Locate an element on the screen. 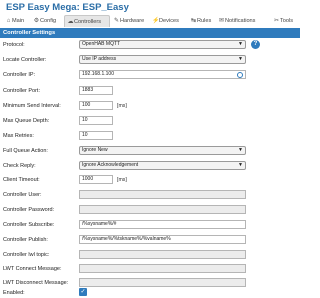 The width and height of the screenshot is (320, 298). autofill-icon is located at coordinates (240, 75).